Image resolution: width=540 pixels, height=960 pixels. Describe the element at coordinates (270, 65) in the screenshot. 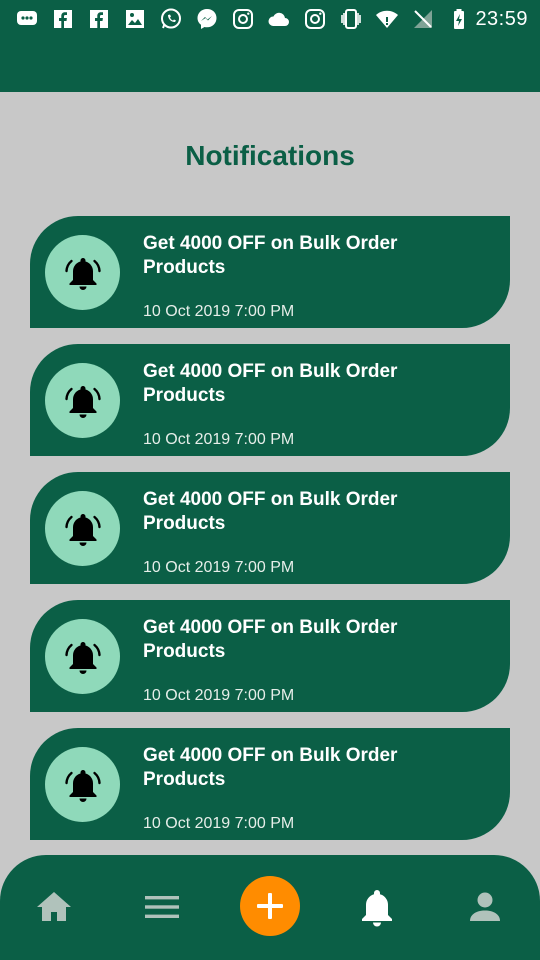

I see `app-bar` at that location.